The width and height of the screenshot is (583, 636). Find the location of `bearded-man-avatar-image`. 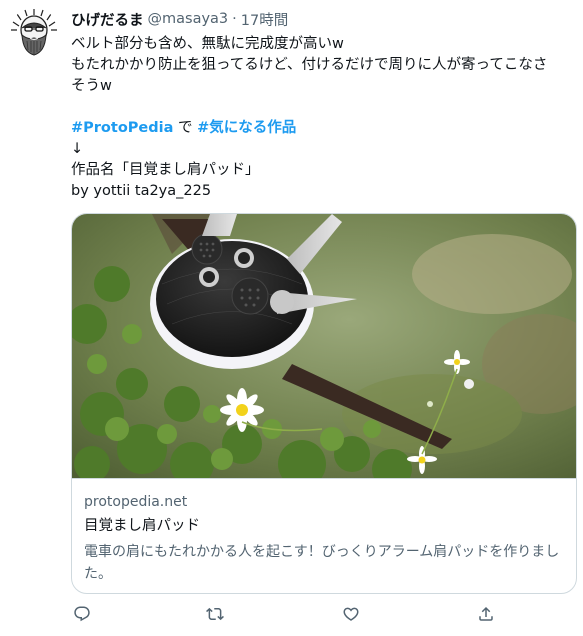

bearded-man-avatar-image is located at coordinates (34, 33).